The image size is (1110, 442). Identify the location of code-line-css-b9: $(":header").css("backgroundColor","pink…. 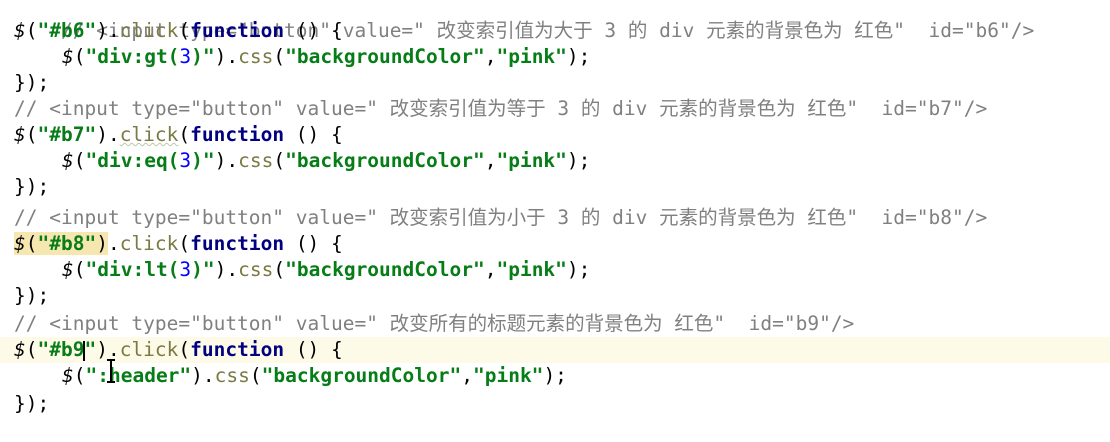
(555, 376).